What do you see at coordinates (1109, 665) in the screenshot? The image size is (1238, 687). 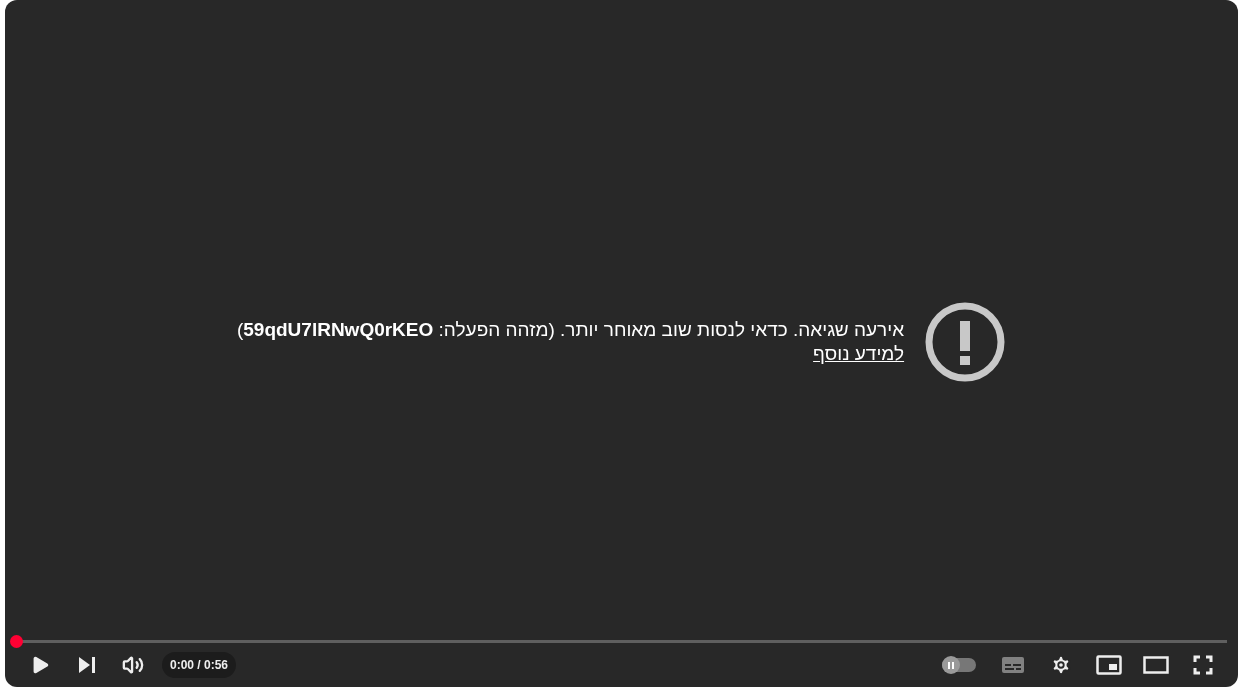 I see `miniplayer-icon` at bounding box center [1109, 665].